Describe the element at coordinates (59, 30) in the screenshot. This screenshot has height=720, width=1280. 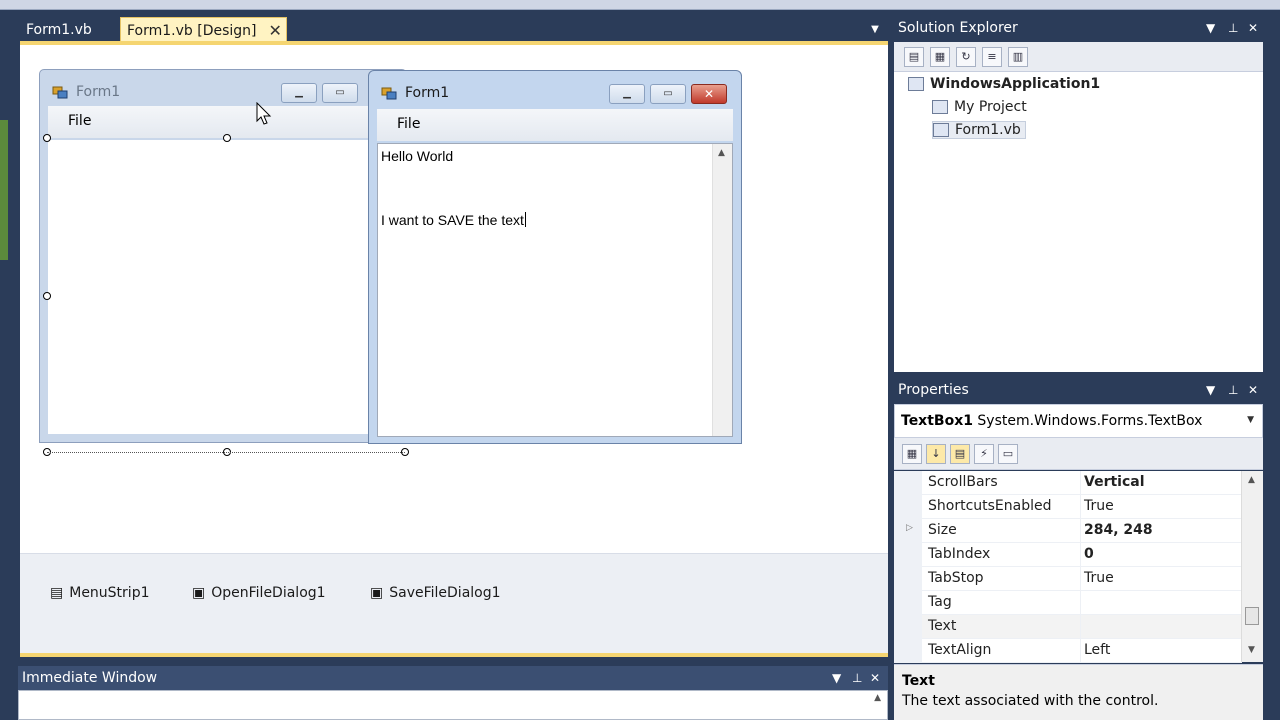
I see `tab-form1-vb: Form1.vb` at that location.